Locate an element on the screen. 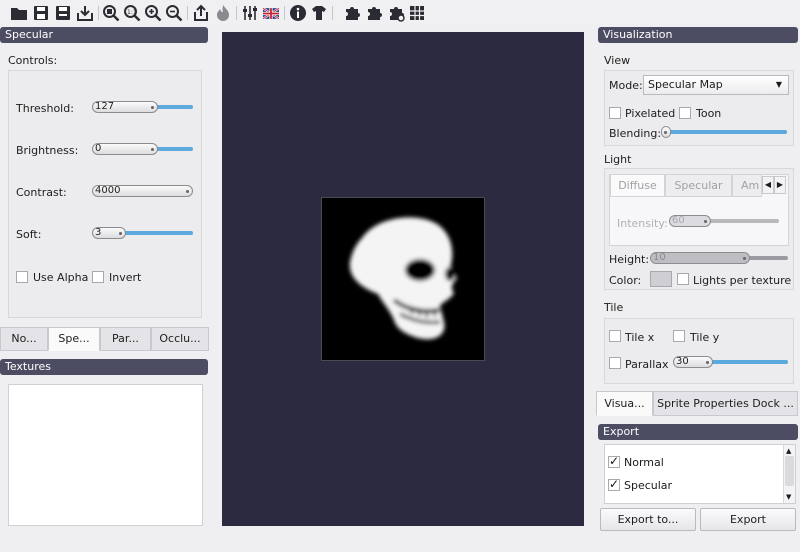 The image size is (800, 552). blending-slider is located at coordinates (724, 132).